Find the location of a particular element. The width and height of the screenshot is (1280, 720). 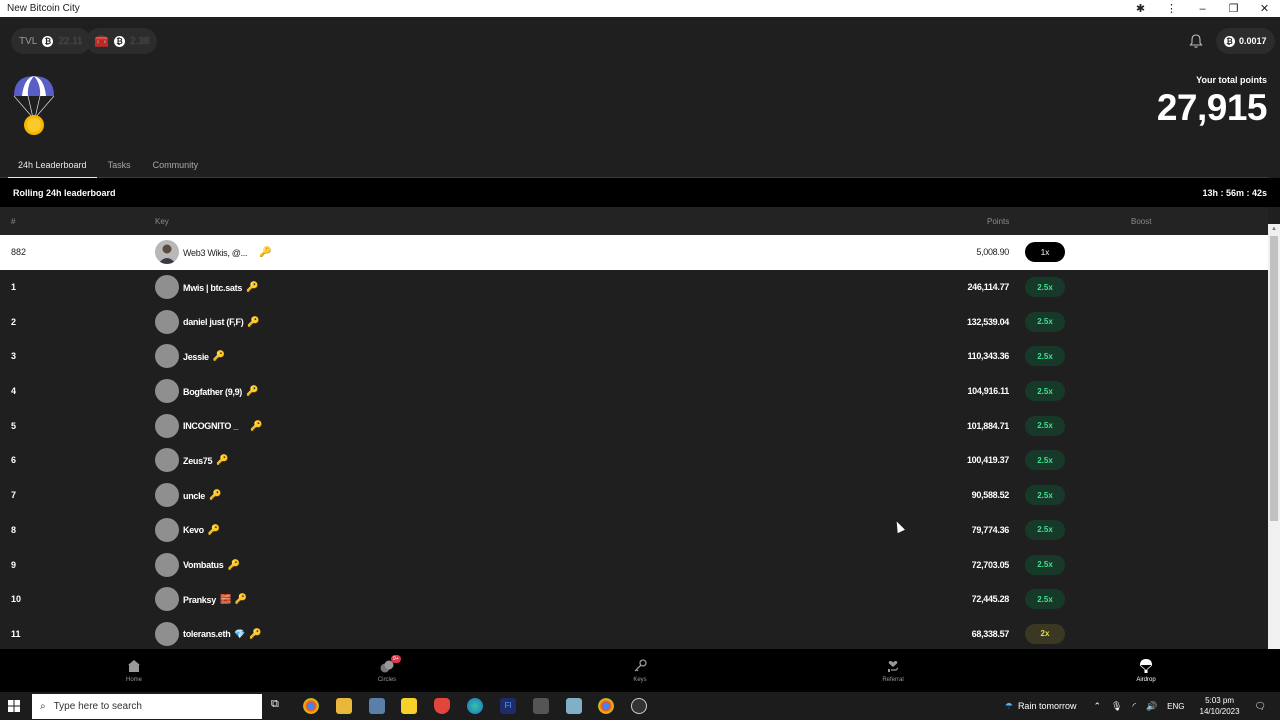

row-points: 132,539.04 is located at coordinates (987, 321).